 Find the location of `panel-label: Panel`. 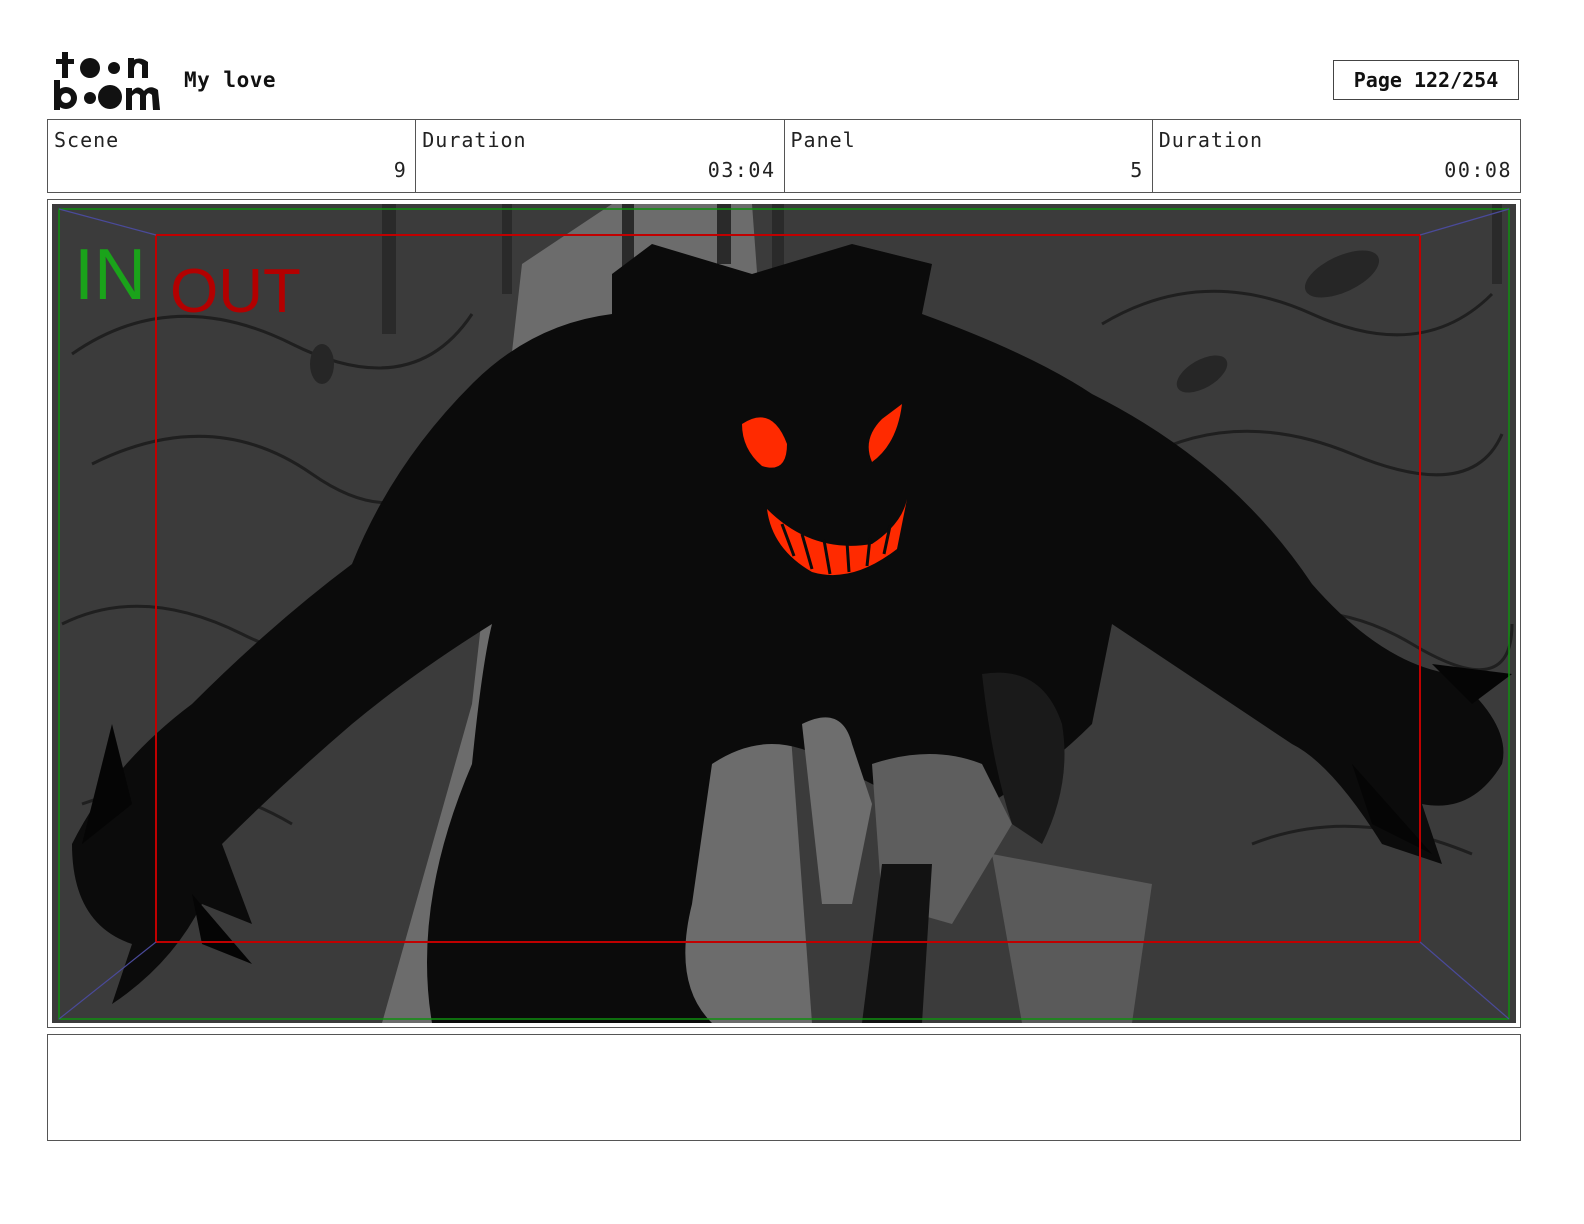

panel-label: Panel is located at coordinates (823, 140).